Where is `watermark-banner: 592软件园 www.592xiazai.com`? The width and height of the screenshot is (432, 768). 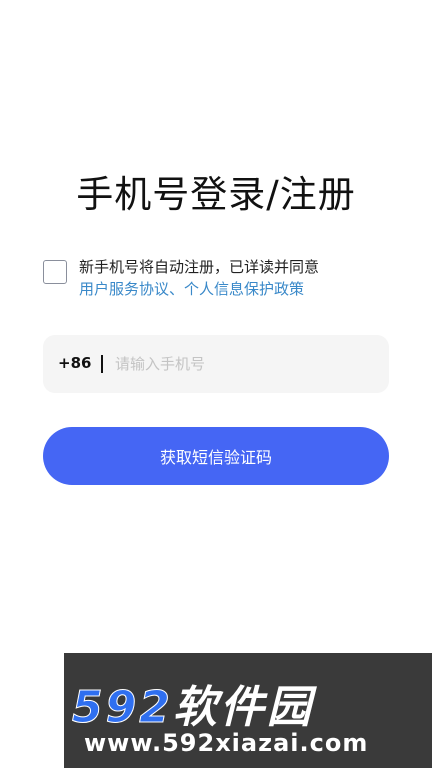 watermark-banner: 592软件园 www.592xiazai.com is located at coordinates (248, 710).